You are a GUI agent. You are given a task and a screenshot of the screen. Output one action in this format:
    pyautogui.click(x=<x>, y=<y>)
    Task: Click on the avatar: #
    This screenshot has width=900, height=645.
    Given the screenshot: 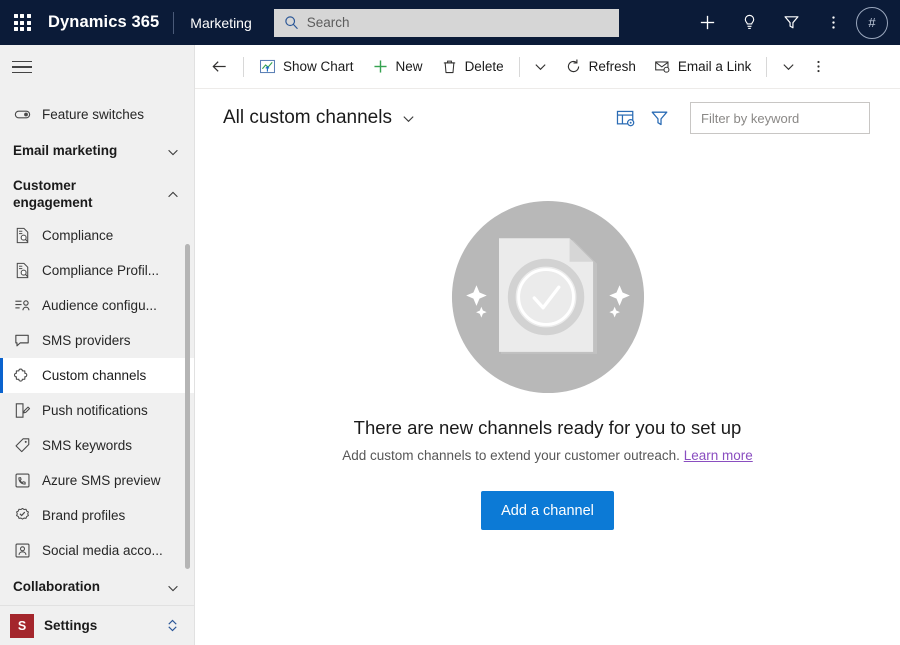 What is the action you would take?
    pyautogui.click(x=872, y=22)
    